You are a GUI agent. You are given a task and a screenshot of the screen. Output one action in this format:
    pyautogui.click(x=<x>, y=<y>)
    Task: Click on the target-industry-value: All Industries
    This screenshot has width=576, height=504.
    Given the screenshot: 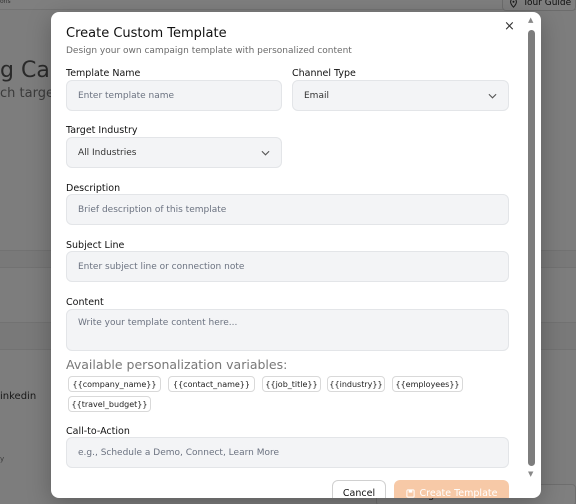 What is the action you would take?
    pyautogui.click(x=107, y=152)
    